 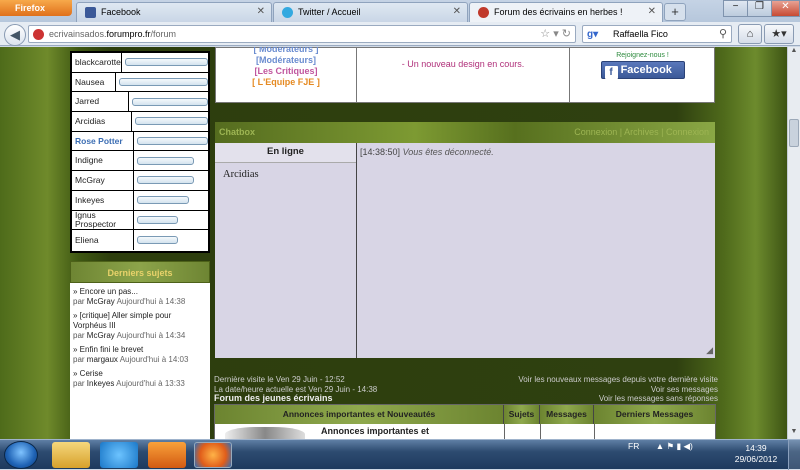 What do you see at coordinates (642, 55) in the screenshot?
I see `join-text: Rejoignez-nous !` at bounding box center [642, 55].